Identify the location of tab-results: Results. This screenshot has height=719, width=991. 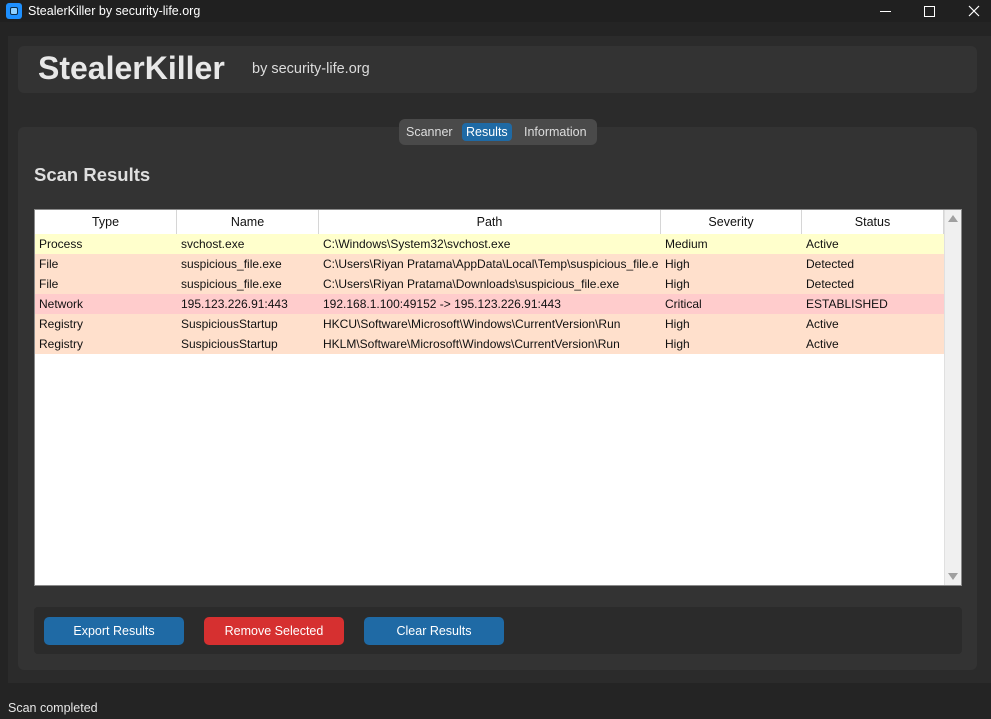
(487, 132).